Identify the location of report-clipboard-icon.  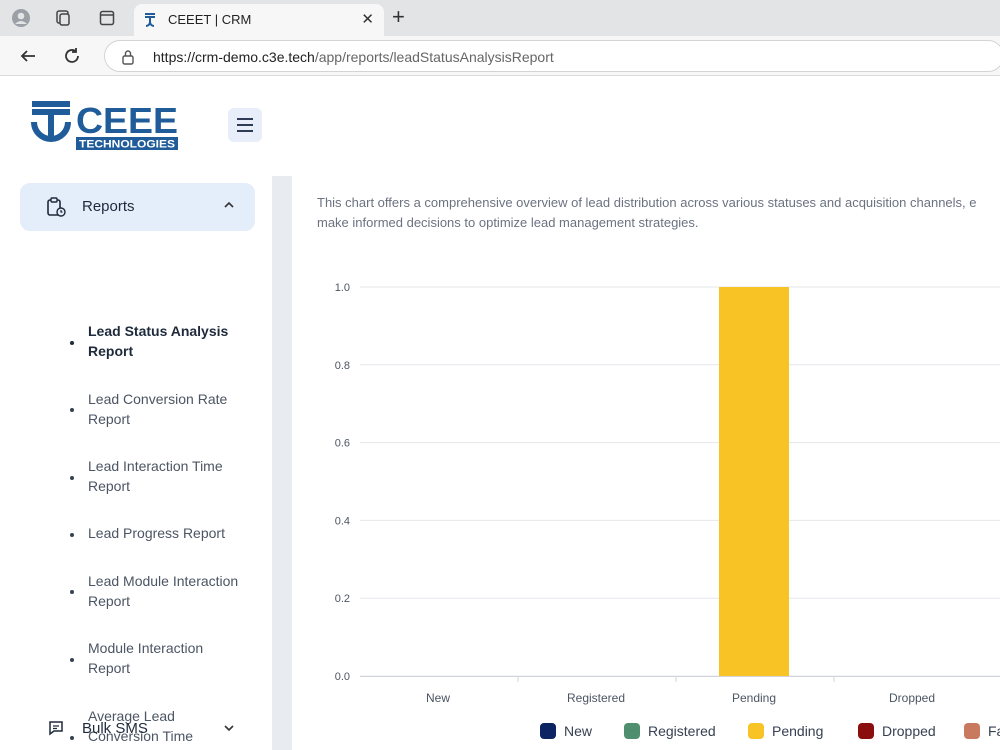
(56, 207).